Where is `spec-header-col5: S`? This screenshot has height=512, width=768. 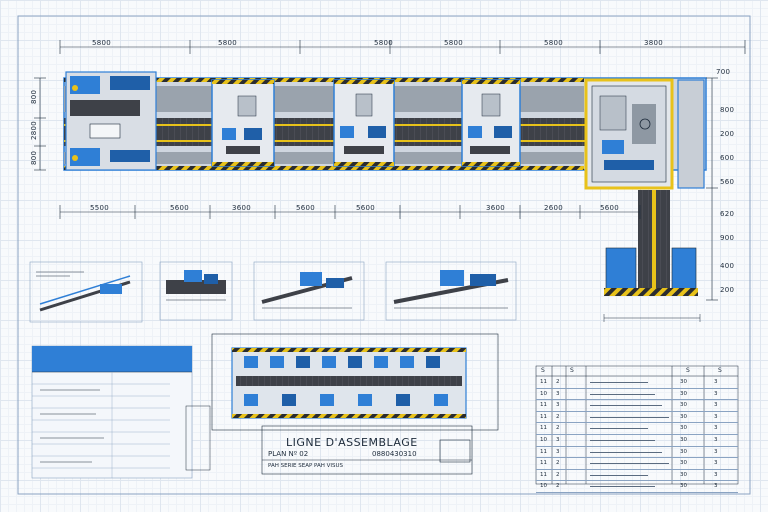 spec-header-col5: S is located at coordinates (720, 370).